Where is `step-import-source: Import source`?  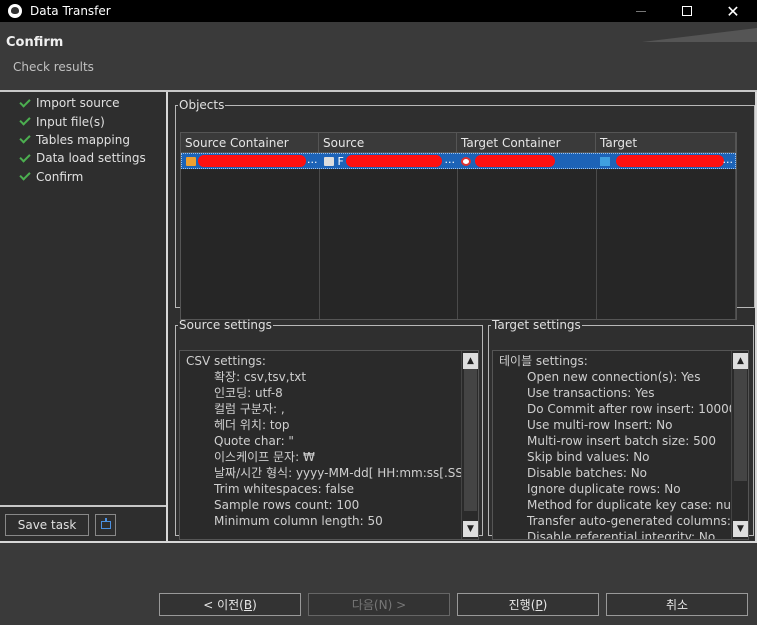 step-import-source: Import source is located at coordinates (83, 103).